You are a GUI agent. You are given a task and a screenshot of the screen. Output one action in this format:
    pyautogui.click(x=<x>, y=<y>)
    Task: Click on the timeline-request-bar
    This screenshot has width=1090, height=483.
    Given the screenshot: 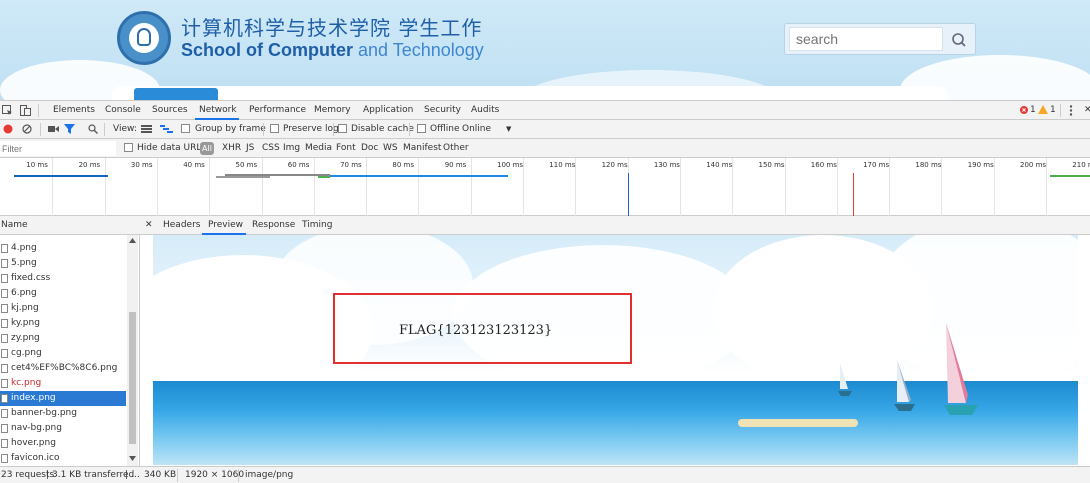 What is the action you would take?
    pyautogui.click(x=61, y=176)
    